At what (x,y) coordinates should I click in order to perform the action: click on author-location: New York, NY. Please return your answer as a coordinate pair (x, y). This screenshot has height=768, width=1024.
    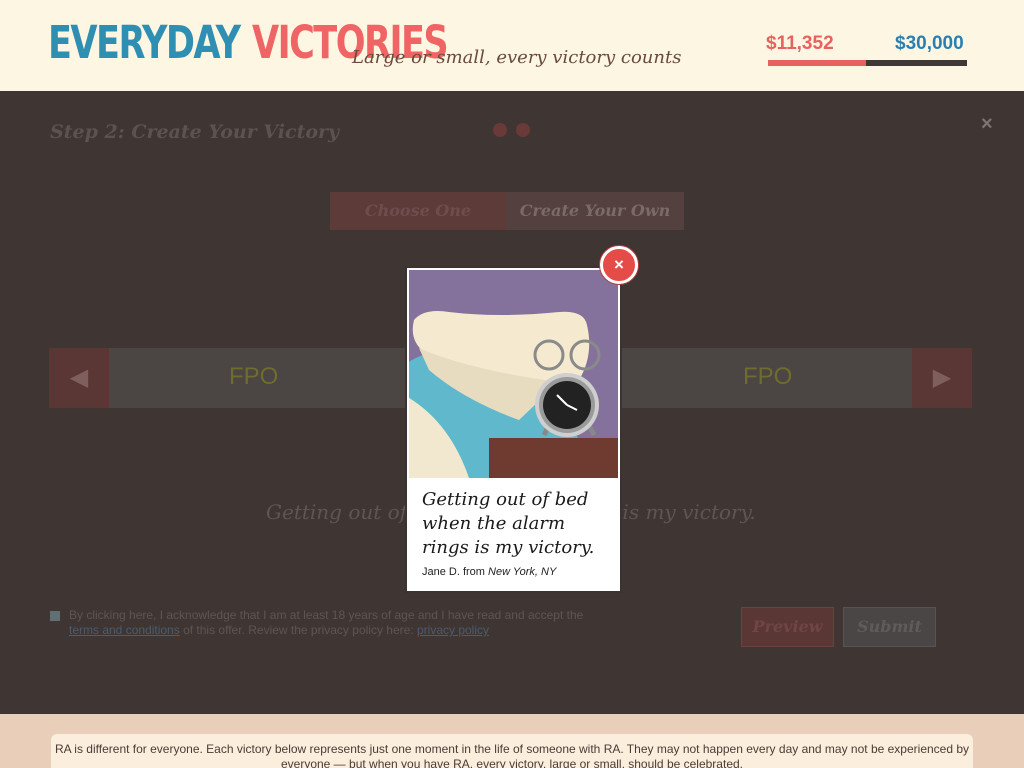
    Looking at the image, I should click on (522, 572).